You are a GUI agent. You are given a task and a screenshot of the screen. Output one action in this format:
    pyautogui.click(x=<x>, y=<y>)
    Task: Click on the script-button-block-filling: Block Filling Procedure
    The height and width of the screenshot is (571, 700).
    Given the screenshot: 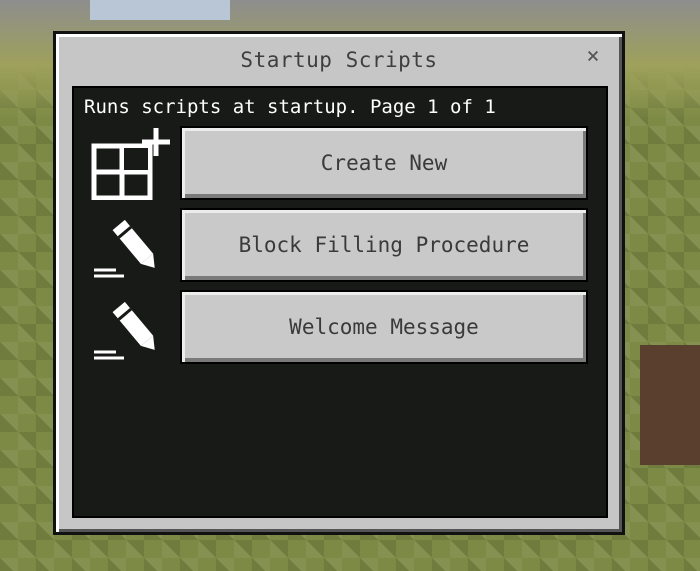 What is the action you would take?
    pyautogui.click(x=384, y=245)
    